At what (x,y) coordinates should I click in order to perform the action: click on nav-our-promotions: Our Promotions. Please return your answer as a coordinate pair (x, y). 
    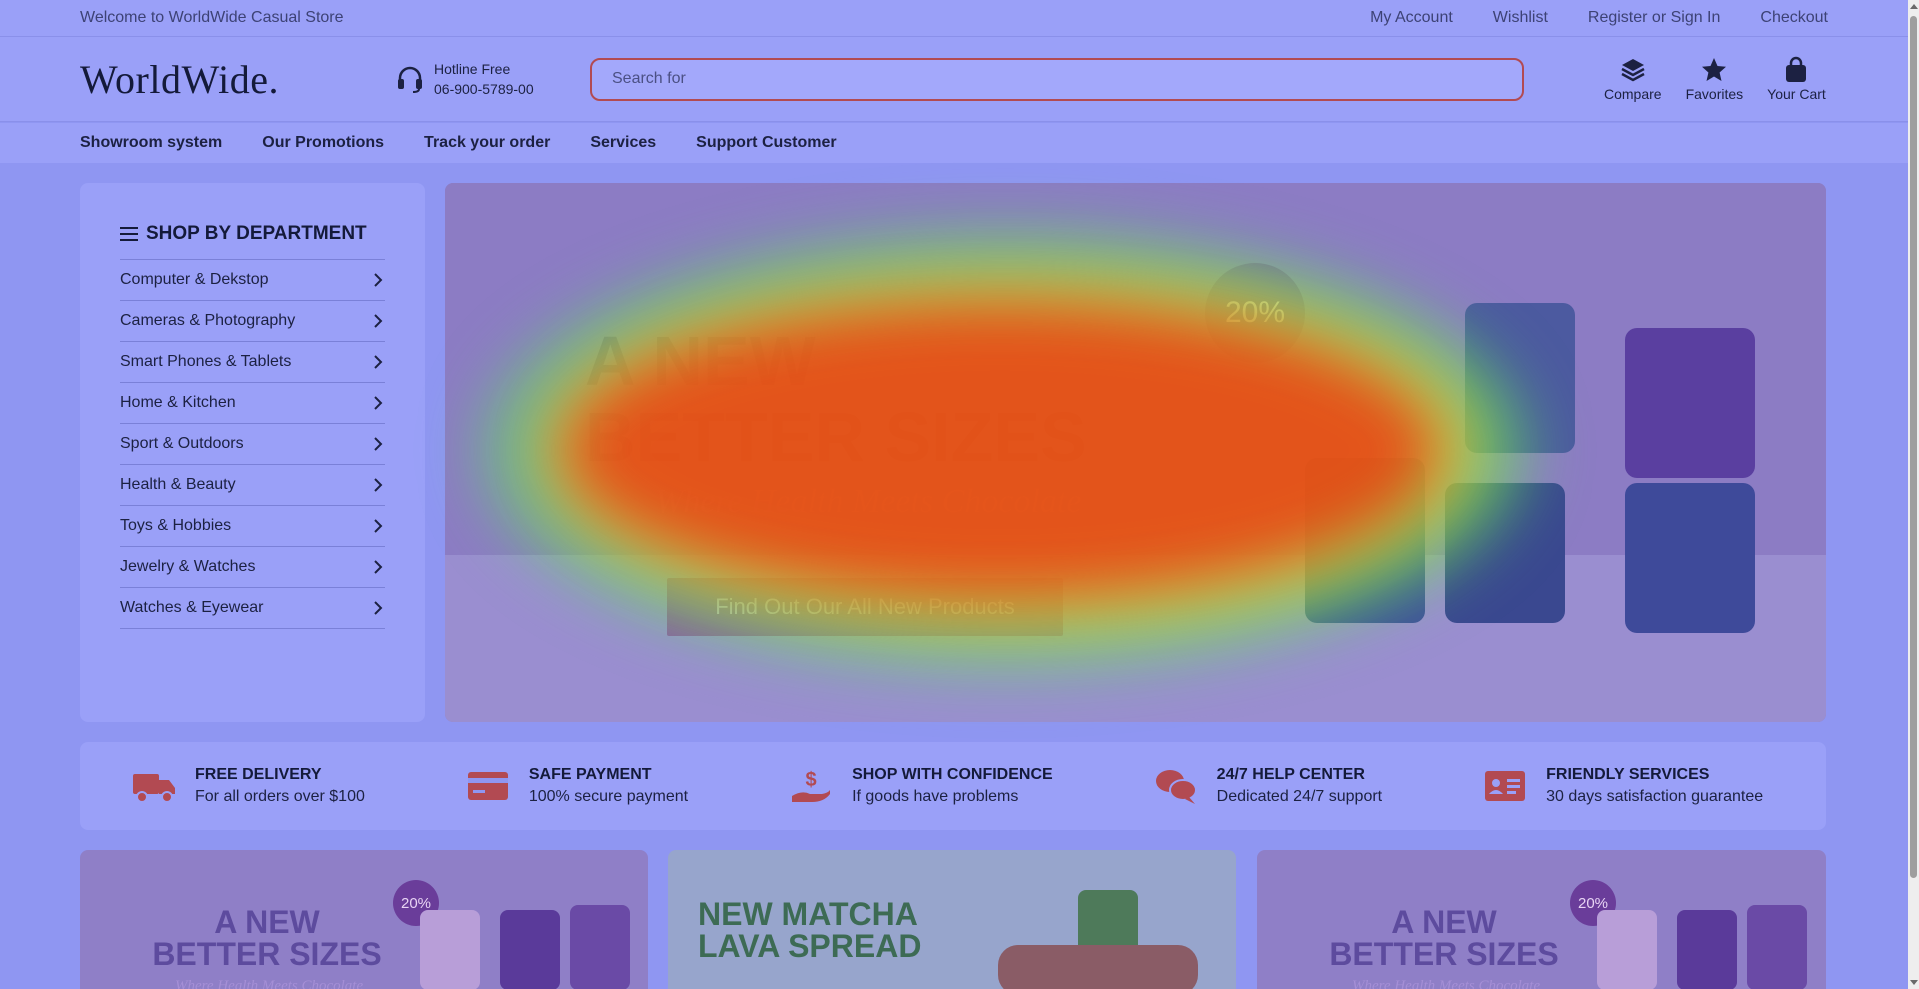
    Looking at the image, I should click on (323, 143).